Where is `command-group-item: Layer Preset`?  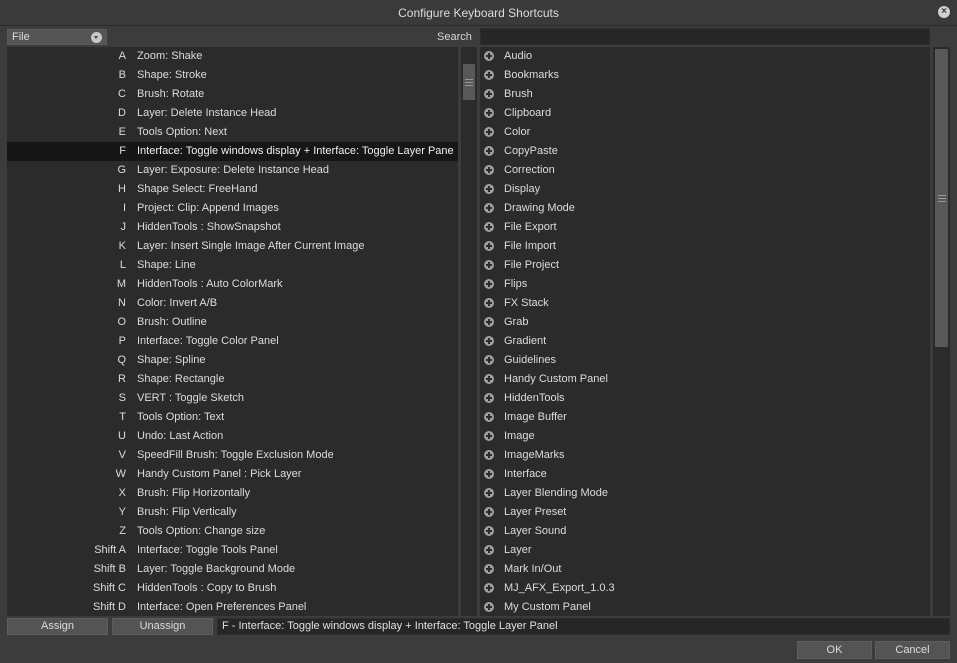 command-group-item: Layer Preset is located at coordinates (705, 512).